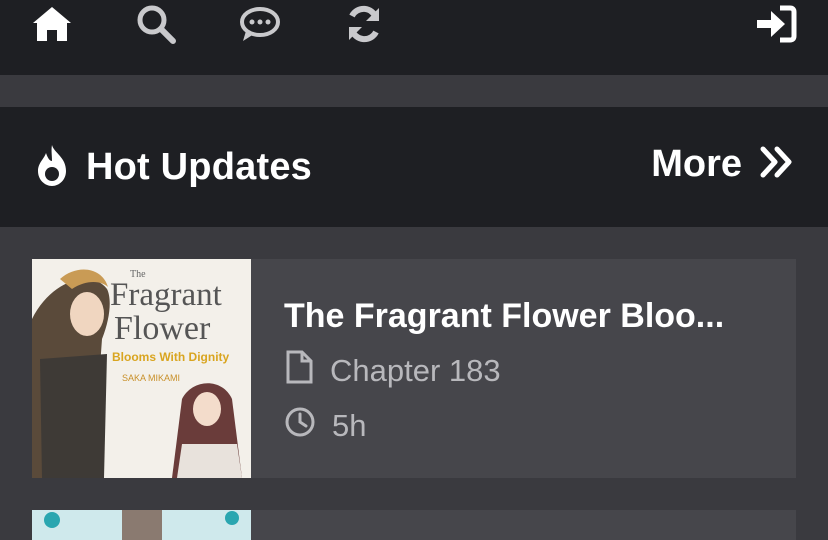 The width and height of the screenshot is (828, 540). What do you see at coordinates (414, 37) in the screenshot?
I see `top-nav` at bounding box center [414, 37].